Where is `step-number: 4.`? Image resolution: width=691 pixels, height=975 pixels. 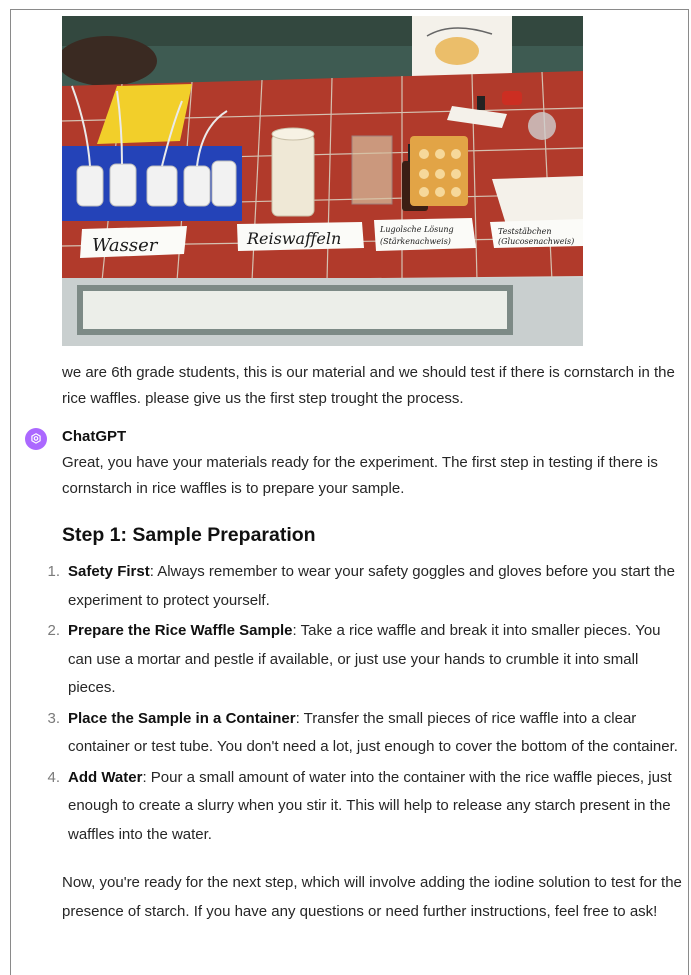 step-number: 4. is located at coordinates (53, 777).